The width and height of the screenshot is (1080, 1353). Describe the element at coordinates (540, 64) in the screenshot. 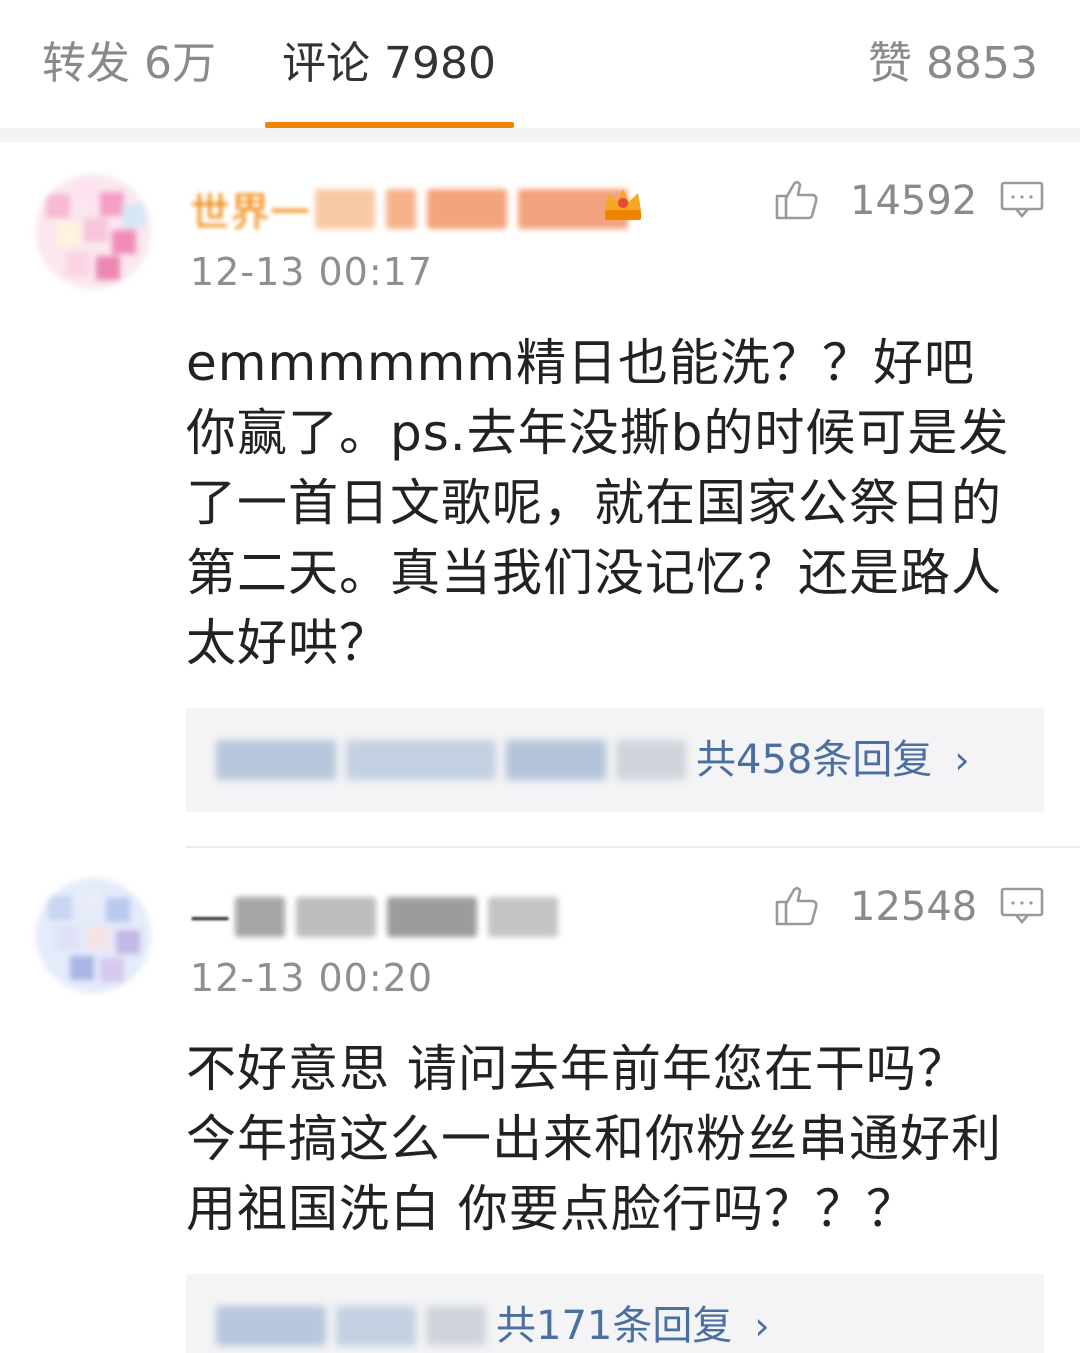

I see `tab-bar: 转发 6万 评论 7980 赞 8853` at that location.